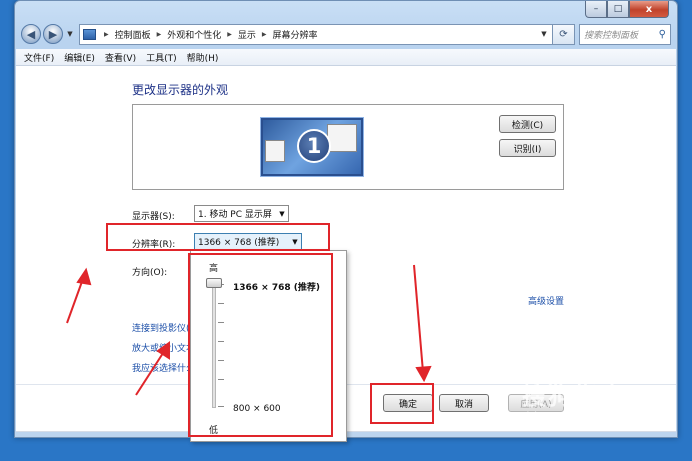 This screenshot has width=692, height=461. Describe the element at coordinates (575, 417) in the screenshot. I see `watermark-url: zhinan.sogou.com` at that location.